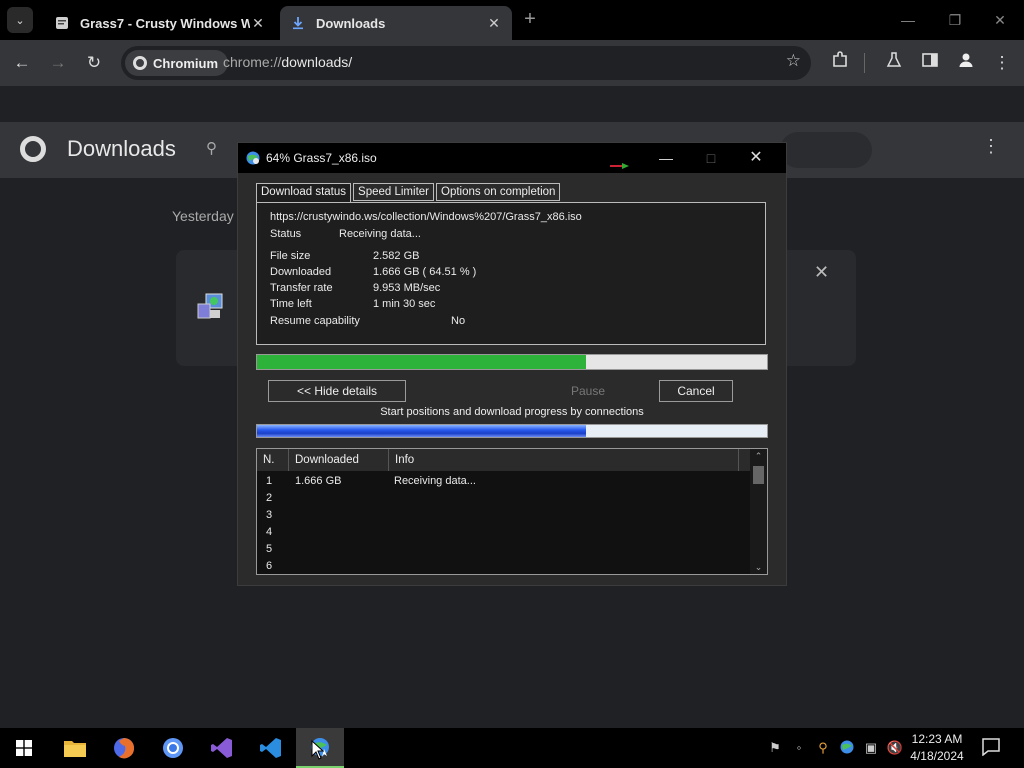 This screenshot has width=1024, height=768. I want to click on transfer-rate-label: Transfer rate, so click(301, 288).